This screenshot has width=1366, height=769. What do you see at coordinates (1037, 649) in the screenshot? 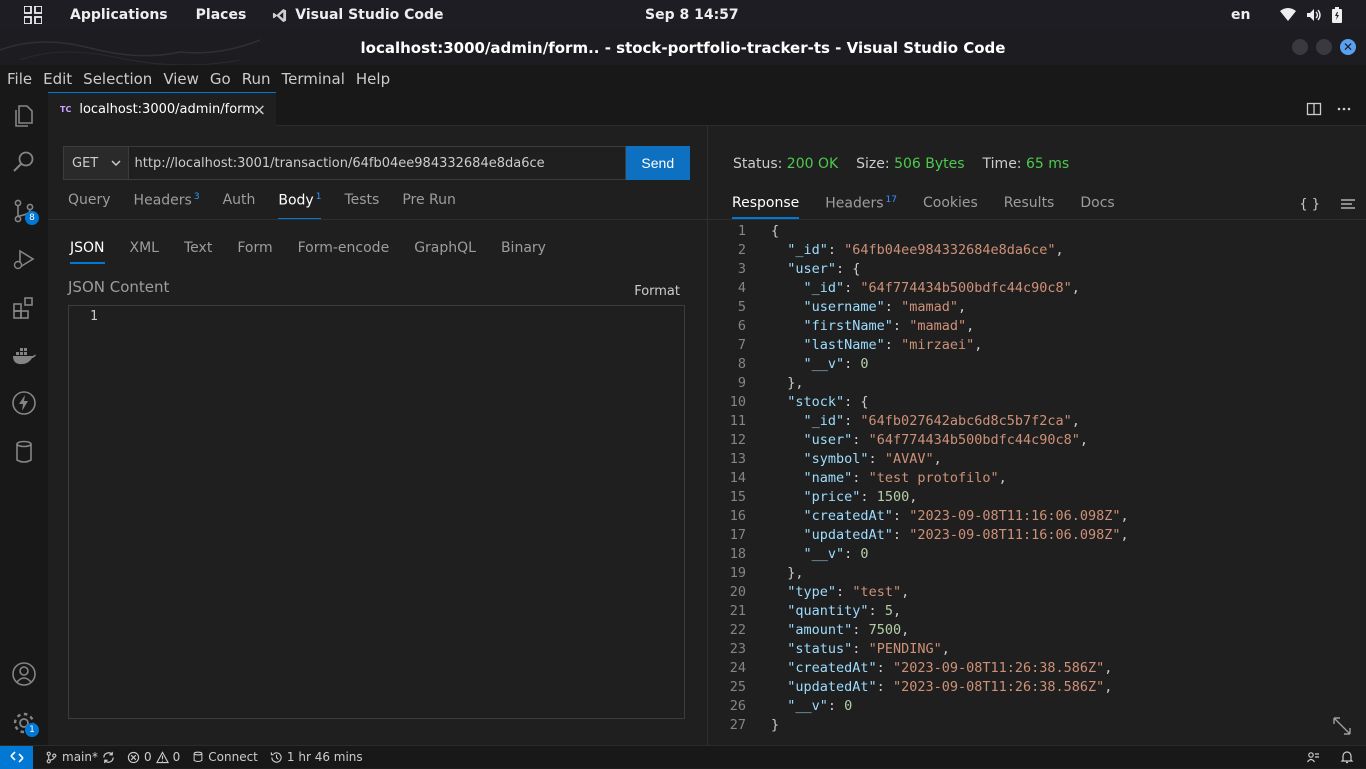
I see `code-line: 23 "status": "PENDING",` at bounding box center [1037, 649].